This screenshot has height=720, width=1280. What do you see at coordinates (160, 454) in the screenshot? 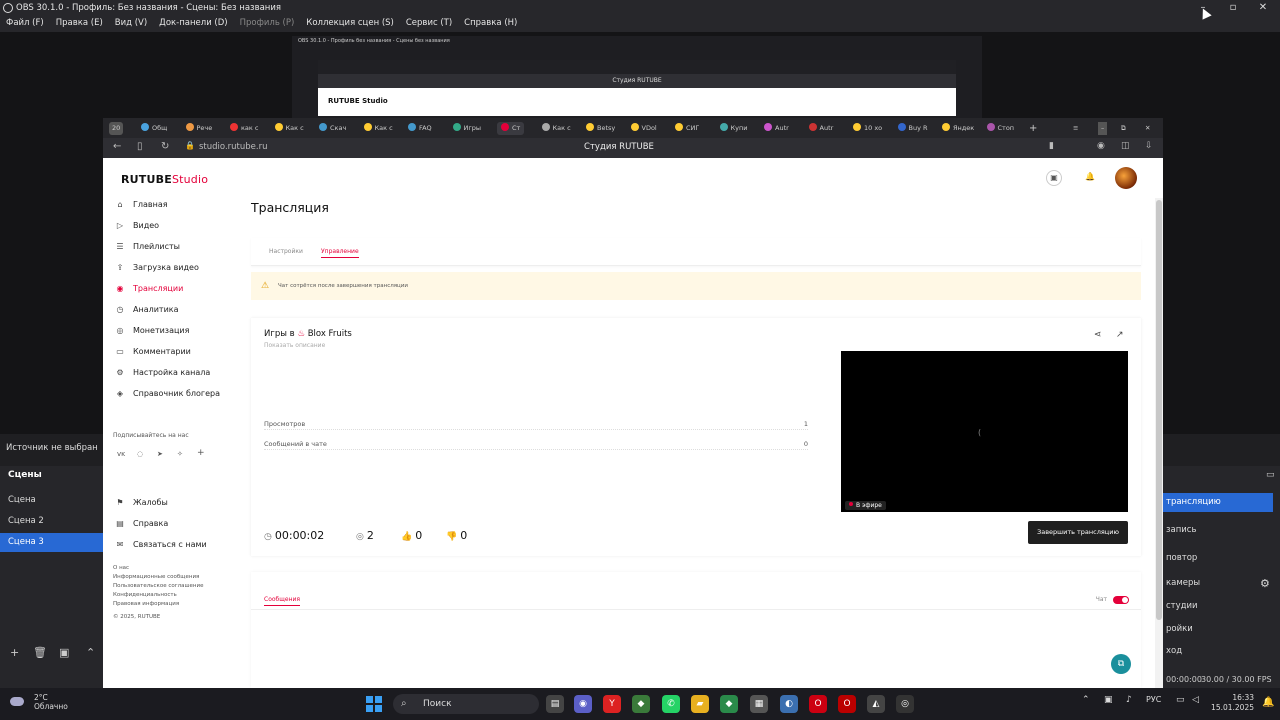
I see `telegram-icon: ➤` at bounding box center [160, 454].